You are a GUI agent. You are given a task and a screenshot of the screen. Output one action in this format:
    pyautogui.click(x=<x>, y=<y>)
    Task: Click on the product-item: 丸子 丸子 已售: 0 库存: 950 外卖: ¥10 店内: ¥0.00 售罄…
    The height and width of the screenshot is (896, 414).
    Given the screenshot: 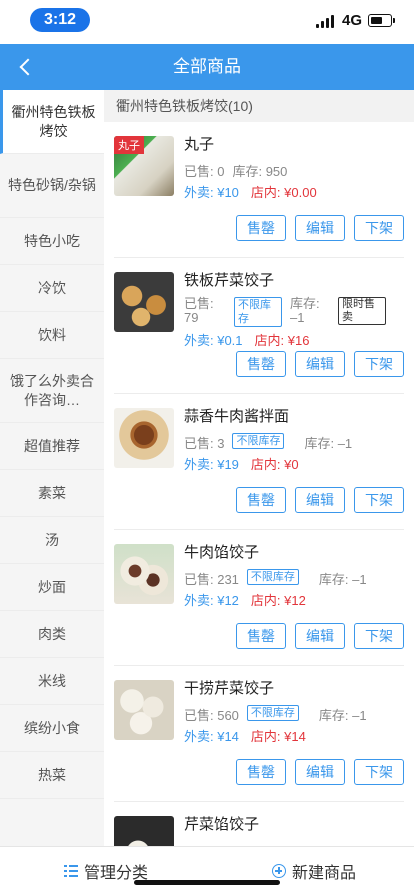 What is the action you would take?
    pyautogui.click(x=259, y=190)
    